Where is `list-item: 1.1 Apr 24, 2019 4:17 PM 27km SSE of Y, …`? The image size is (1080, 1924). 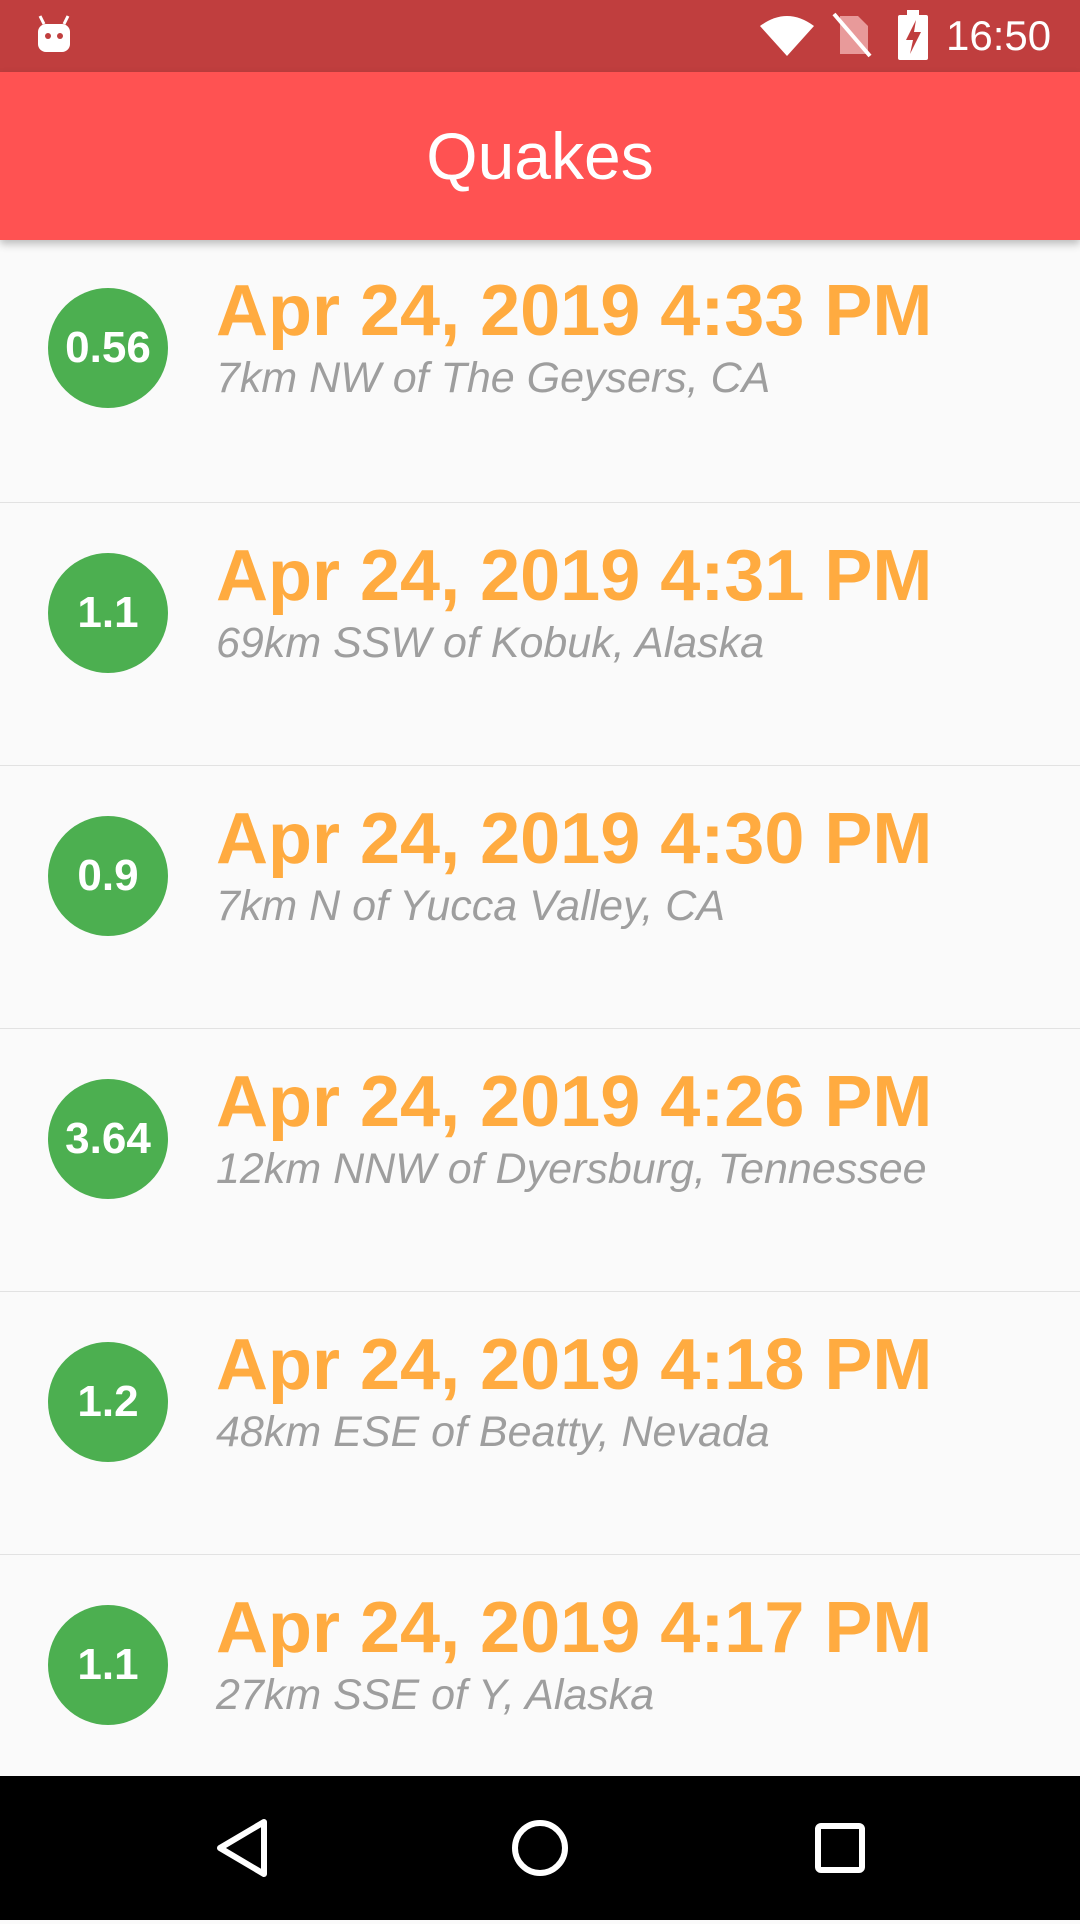 list-item: 1.1 Apr 24, 2019 4:17 PM 27km SSE of Y, … is located at coordinates (540, 1665).